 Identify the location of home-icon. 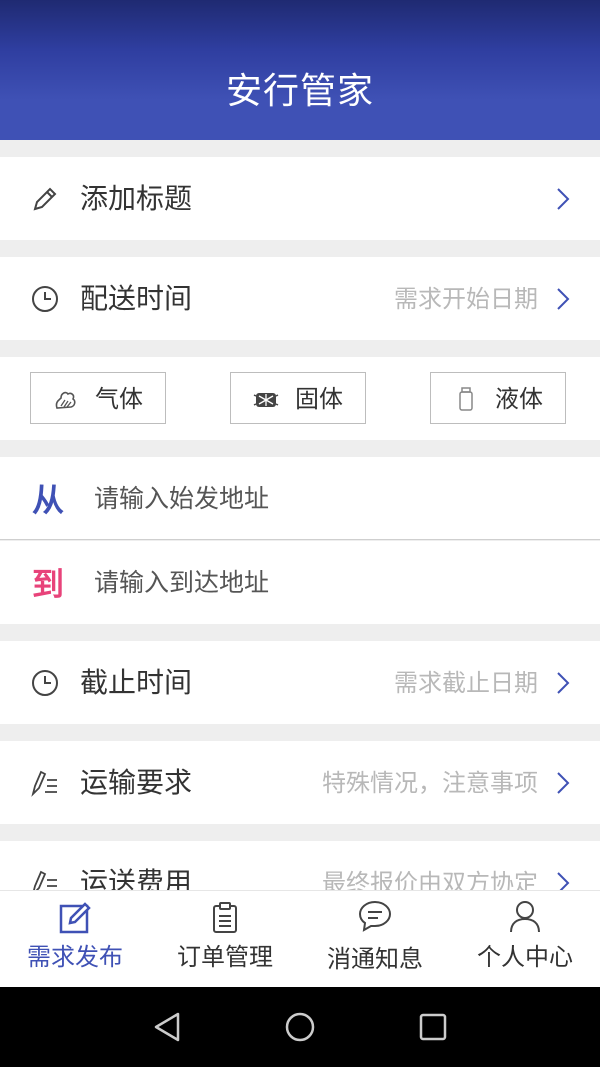
(300, 1027).